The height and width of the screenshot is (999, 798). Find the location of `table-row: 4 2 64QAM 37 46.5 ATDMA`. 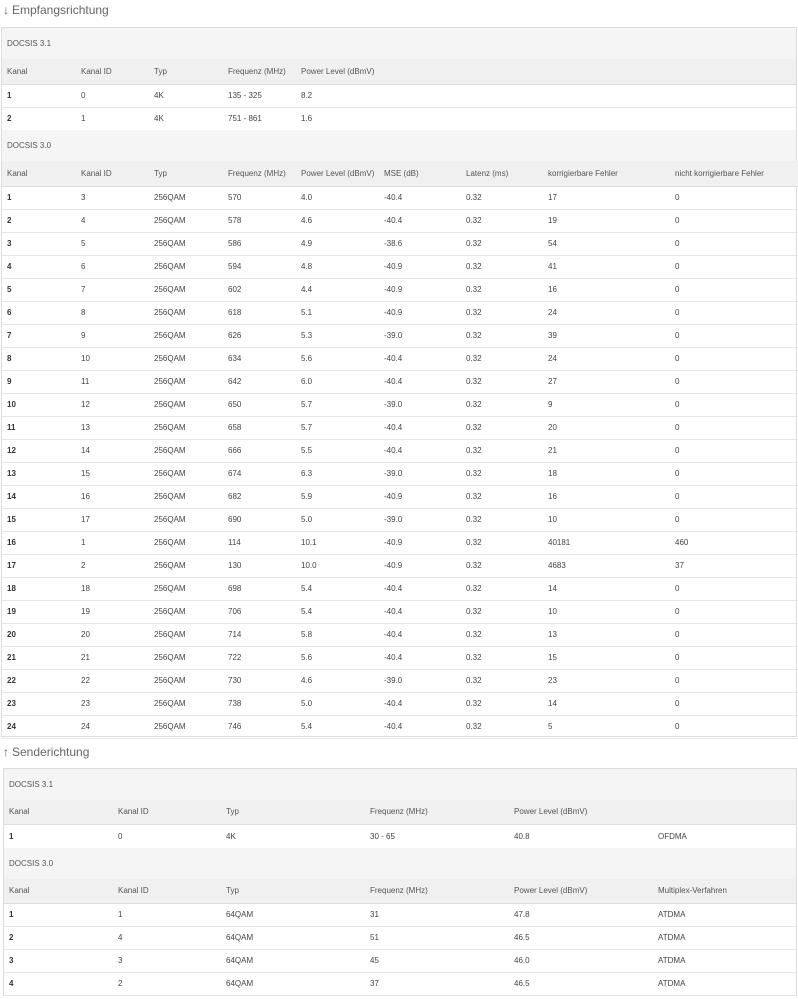

table-row: 4 2 64QAM 37 46.5 ATDMA is located at coordinates (400, 984).